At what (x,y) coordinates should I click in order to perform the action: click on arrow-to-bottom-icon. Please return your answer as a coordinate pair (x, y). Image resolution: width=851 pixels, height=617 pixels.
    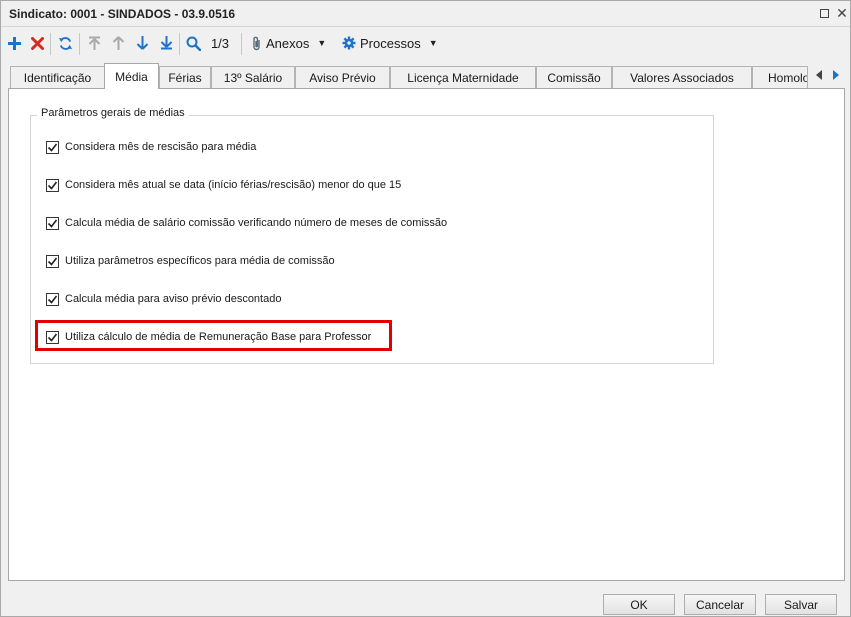
    Looking at the image, I should click on (166, 43).